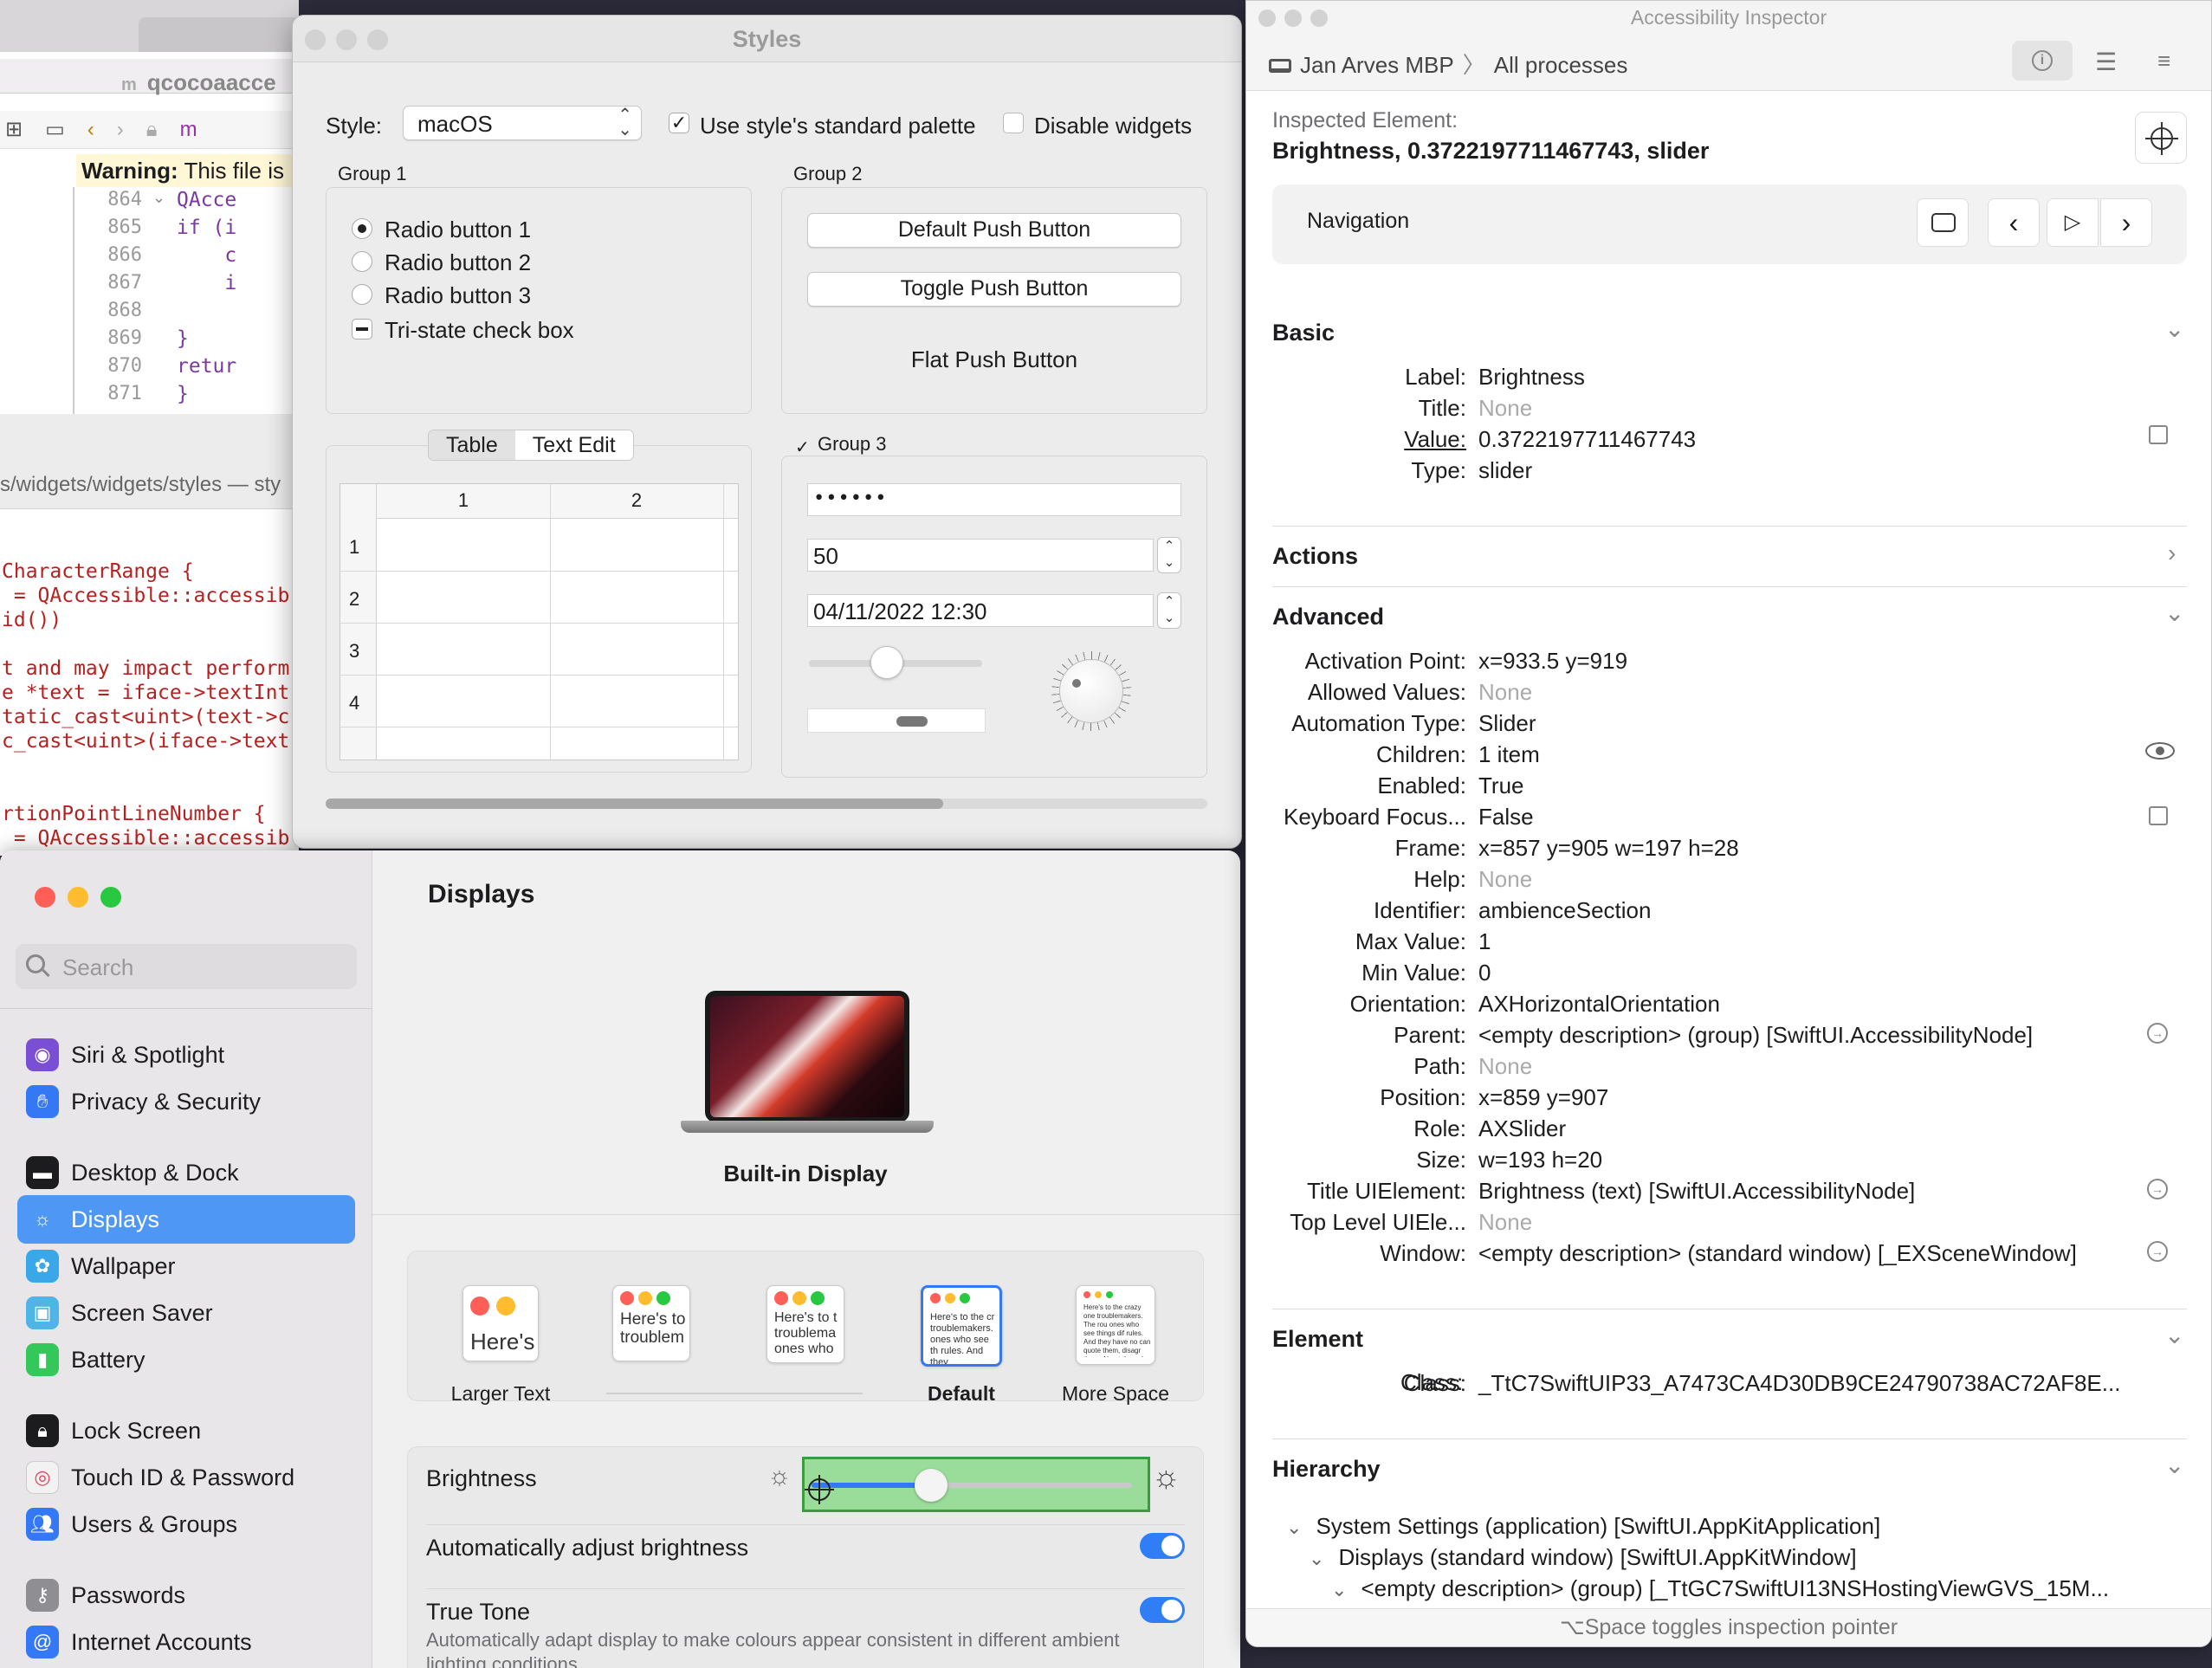 This screenshot has height=1668, width=2212. I want to click on disable-checkbox, so click(1013, 123).